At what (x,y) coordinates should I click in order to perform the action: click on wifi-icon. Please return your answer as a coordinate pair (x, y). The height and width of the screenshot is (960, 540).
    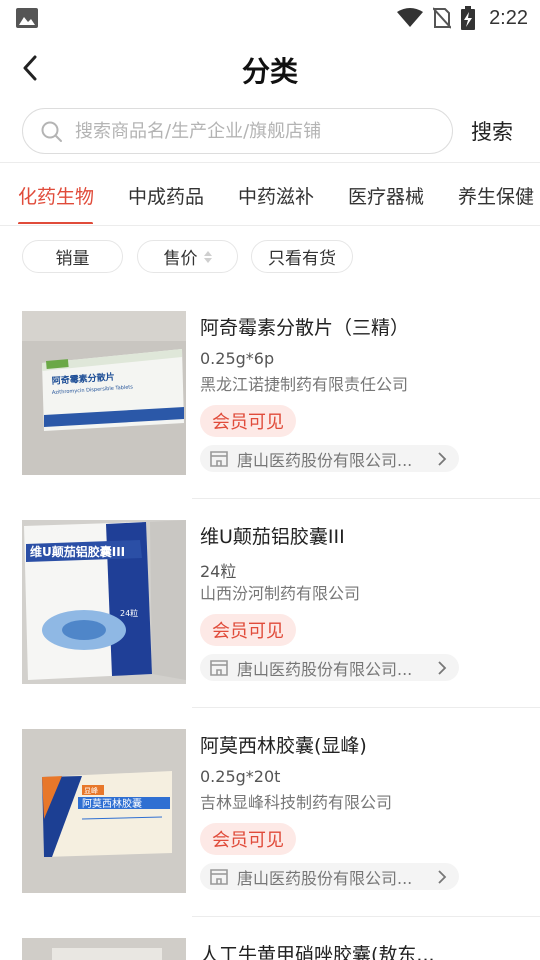
    Looking at the image, I should click on (410, 17).